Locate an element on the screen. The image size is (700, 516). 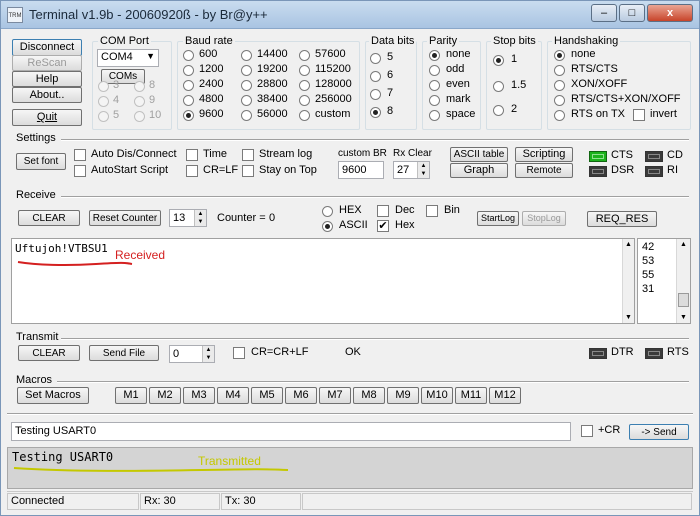
macro-button-m3: M3 is located at coordinates (199, 395).